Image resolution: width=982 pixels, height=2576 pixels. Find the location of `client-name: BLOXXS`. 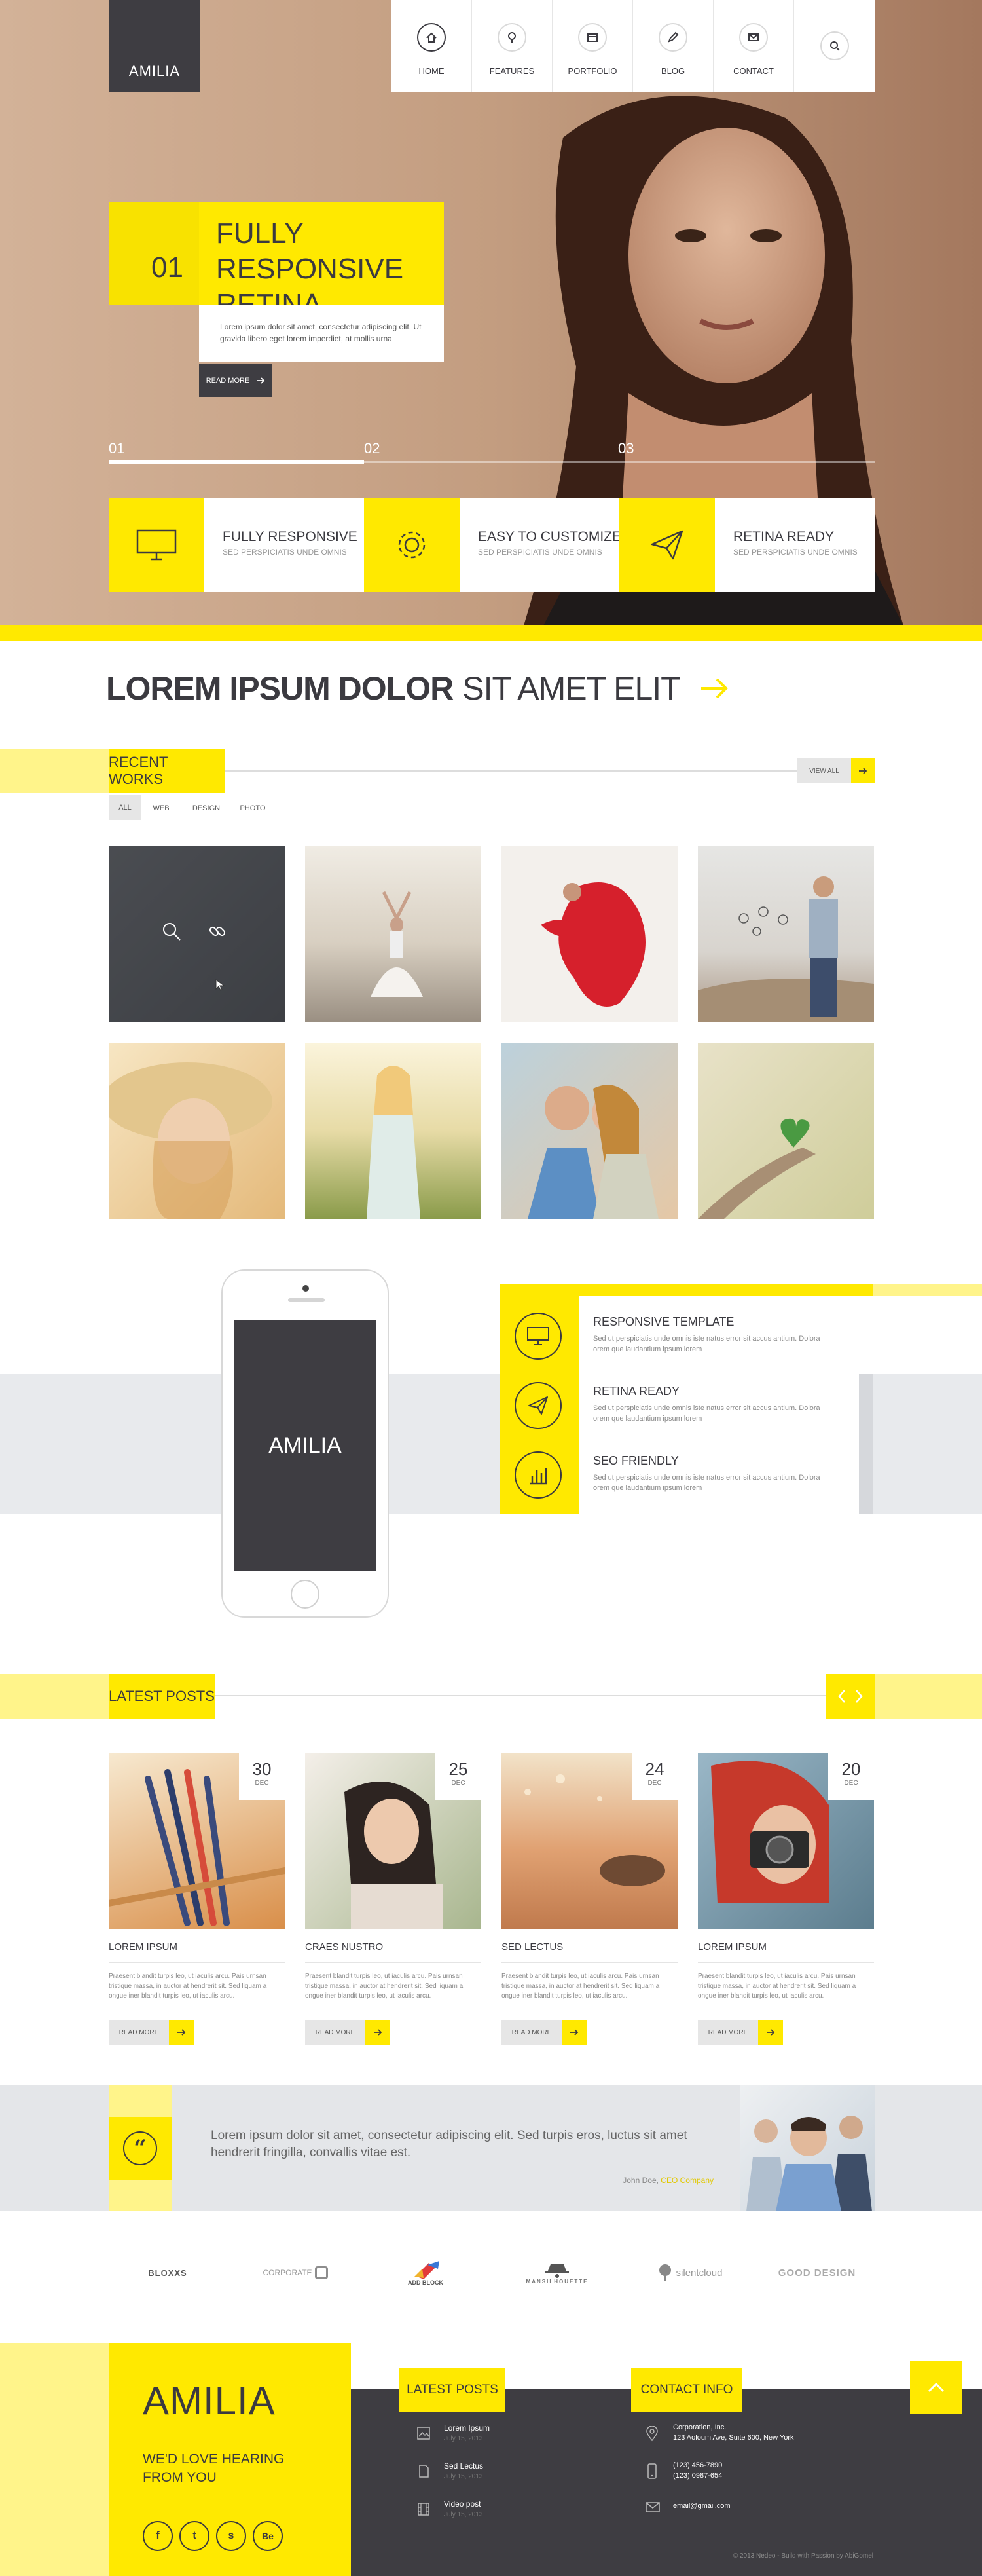

client-name: BLOXXS is located at coordinates (167, 2273).